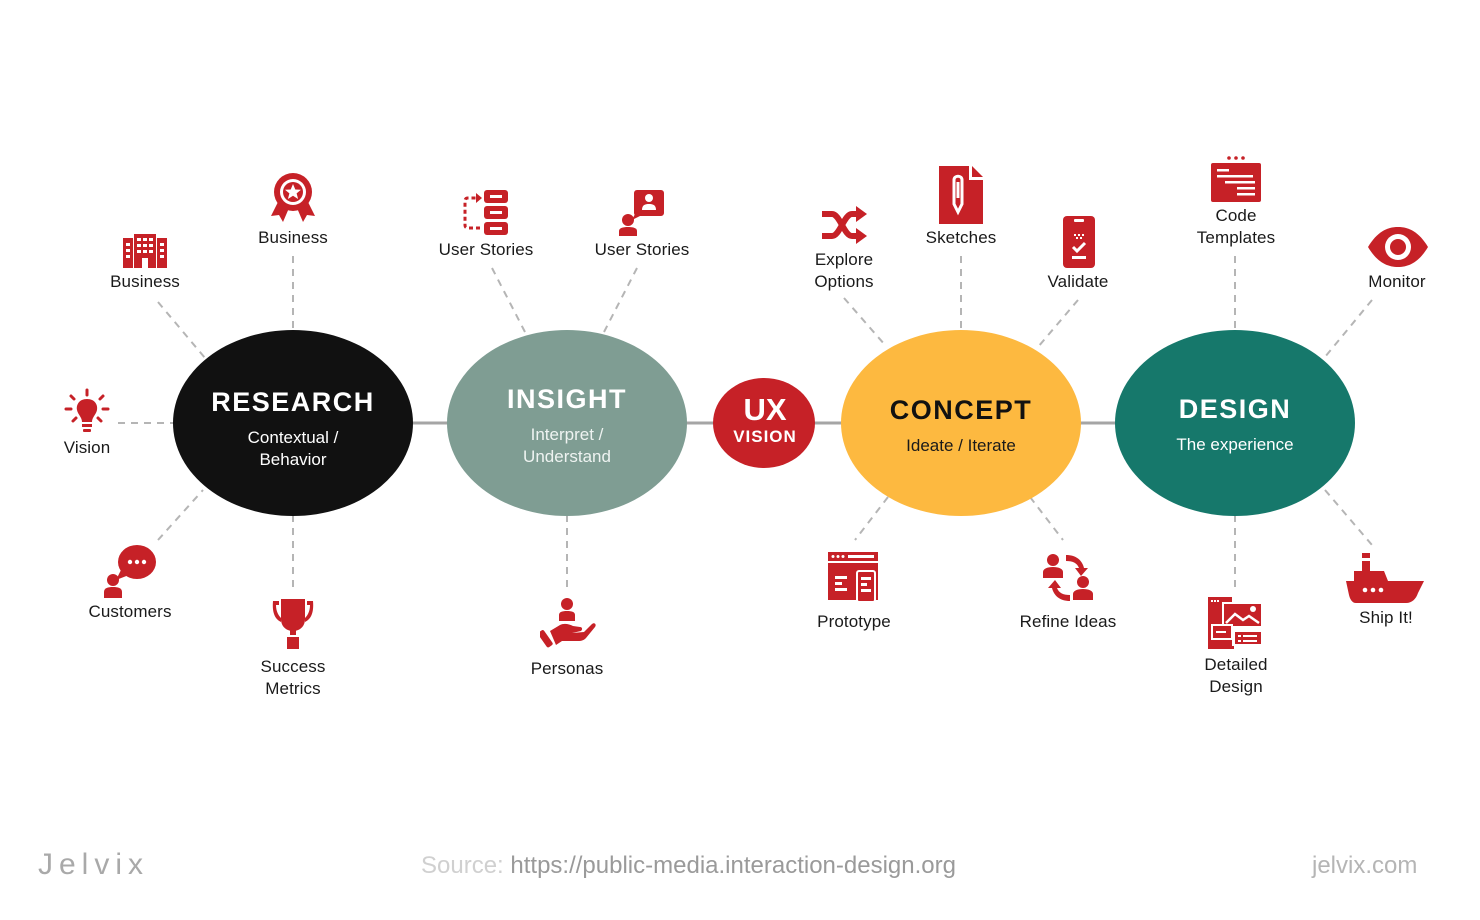 The width and height of the screenshot is (1480, 920). Describe the element at coordinates (620, 300) in the screenshot. I see `spoke-insight-stories-right` at that location.